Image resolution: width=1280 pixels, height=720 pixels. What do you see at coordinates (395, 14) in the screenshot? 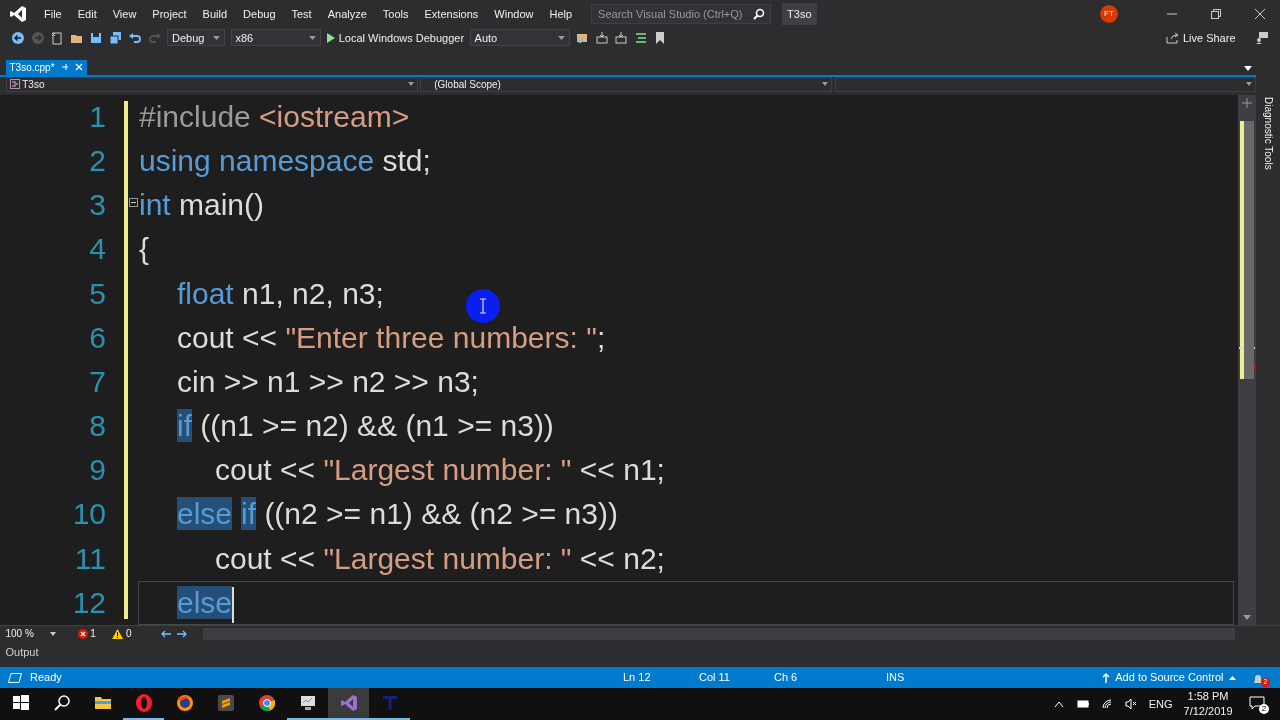
I see `menu-item: Tools` at bounding box center [395, 14].